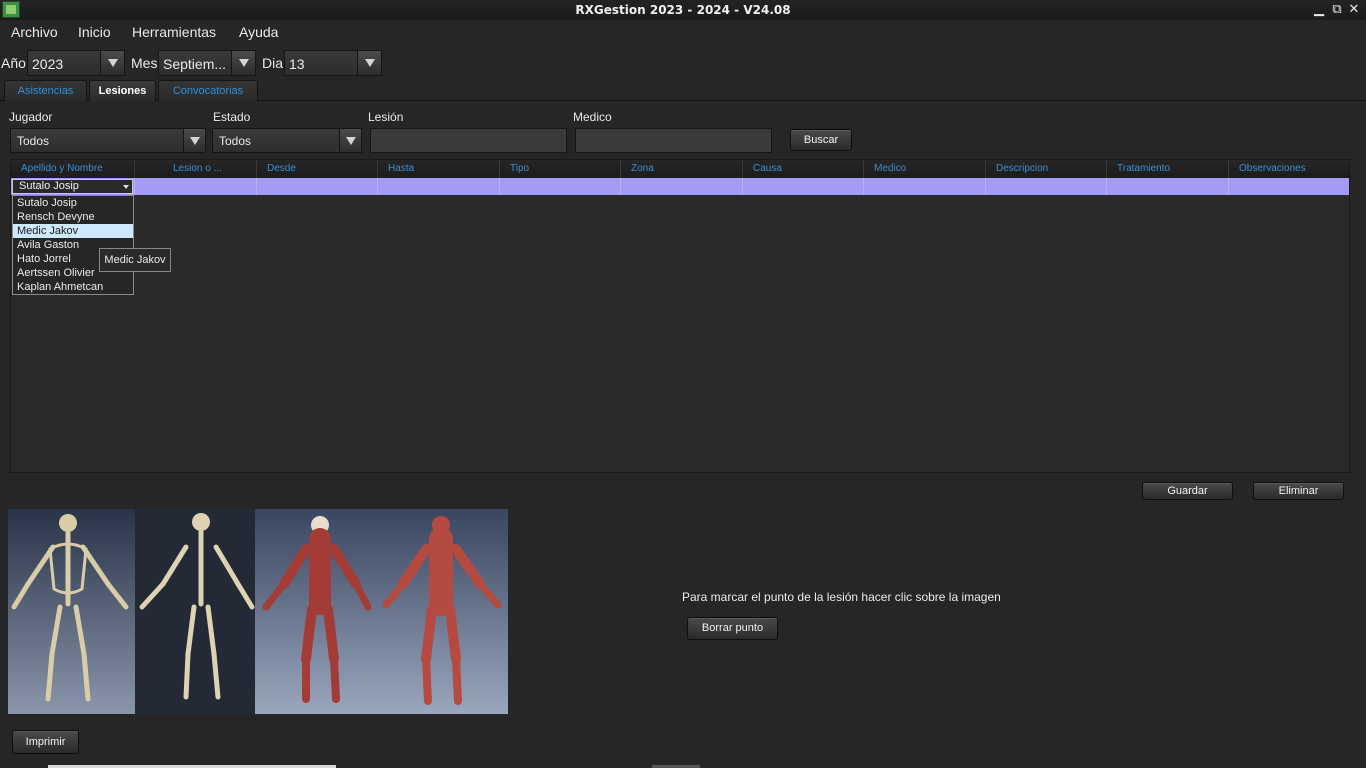 Image resolution: width=1366 pixels, height=768 pixels. Describe the element at coordinates (1354, 9) in the screenshot. I see `close-button: ✕` at that location.